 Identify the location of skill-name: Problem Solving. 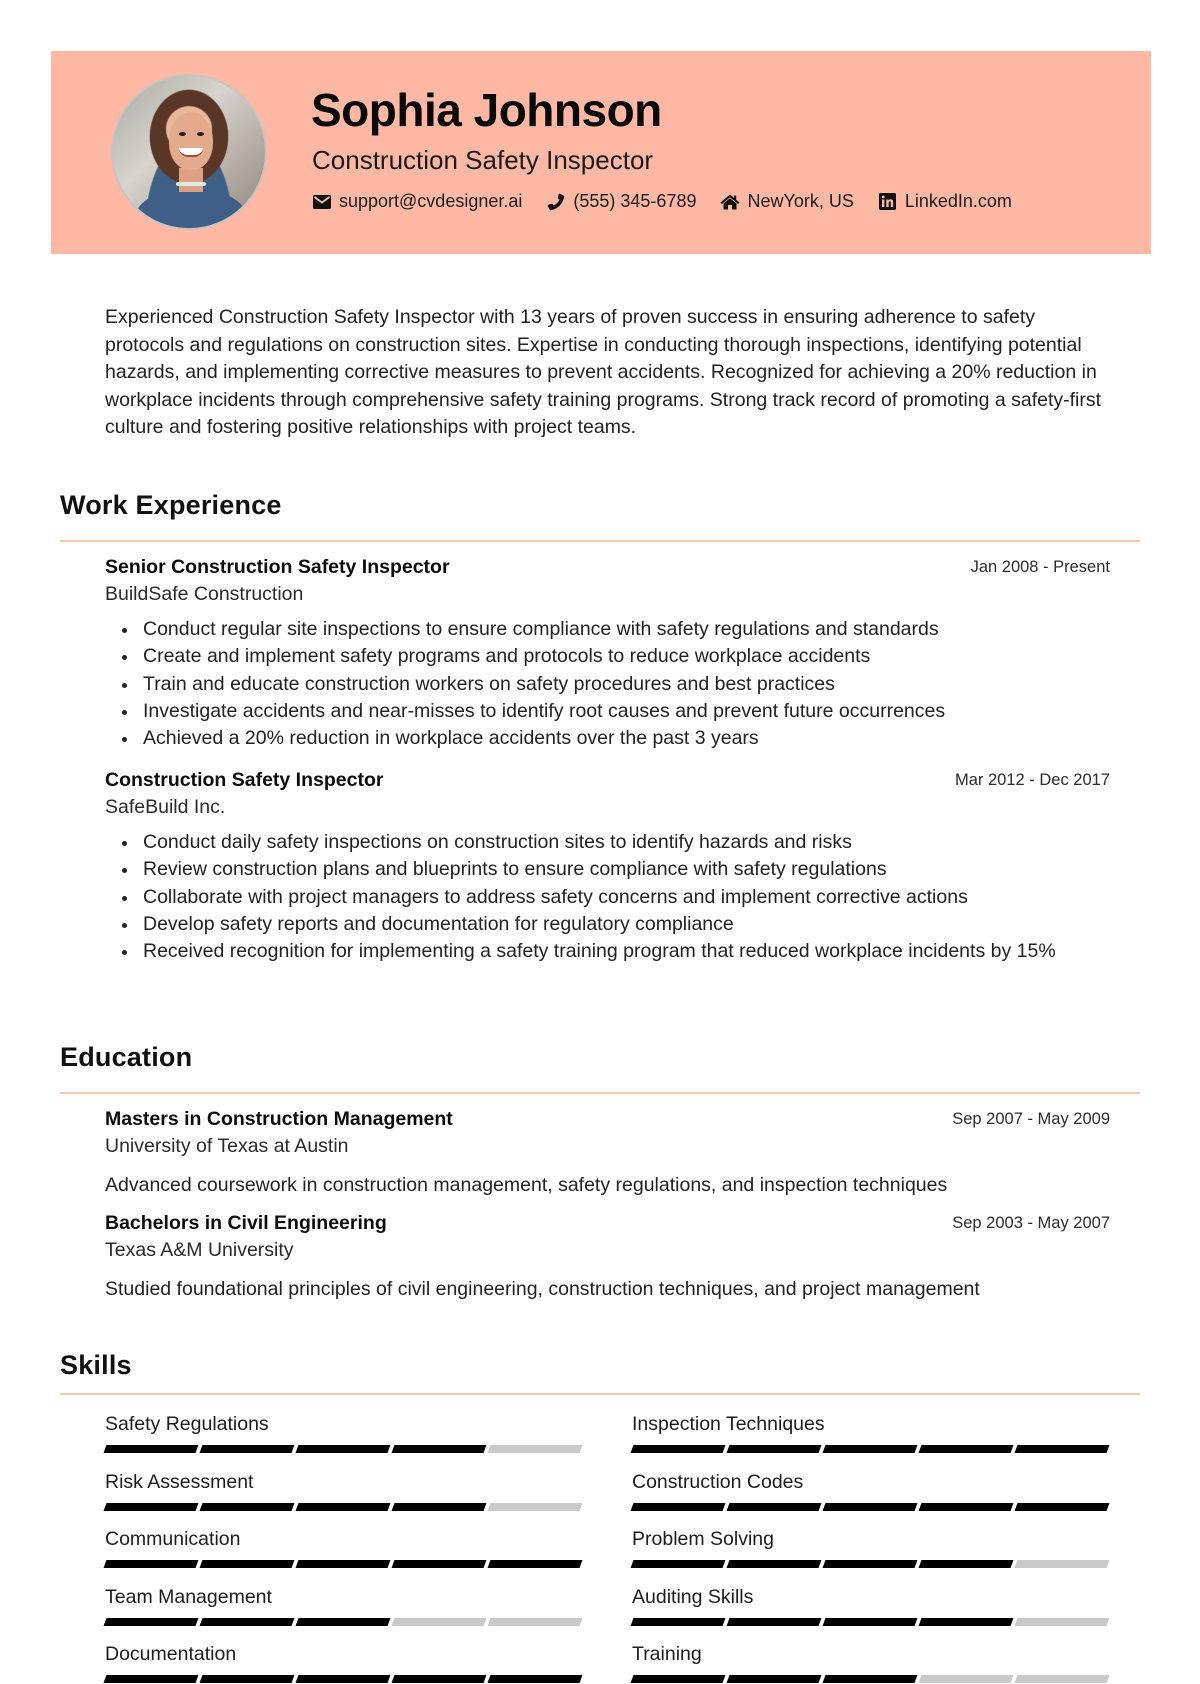
(703, 1539).